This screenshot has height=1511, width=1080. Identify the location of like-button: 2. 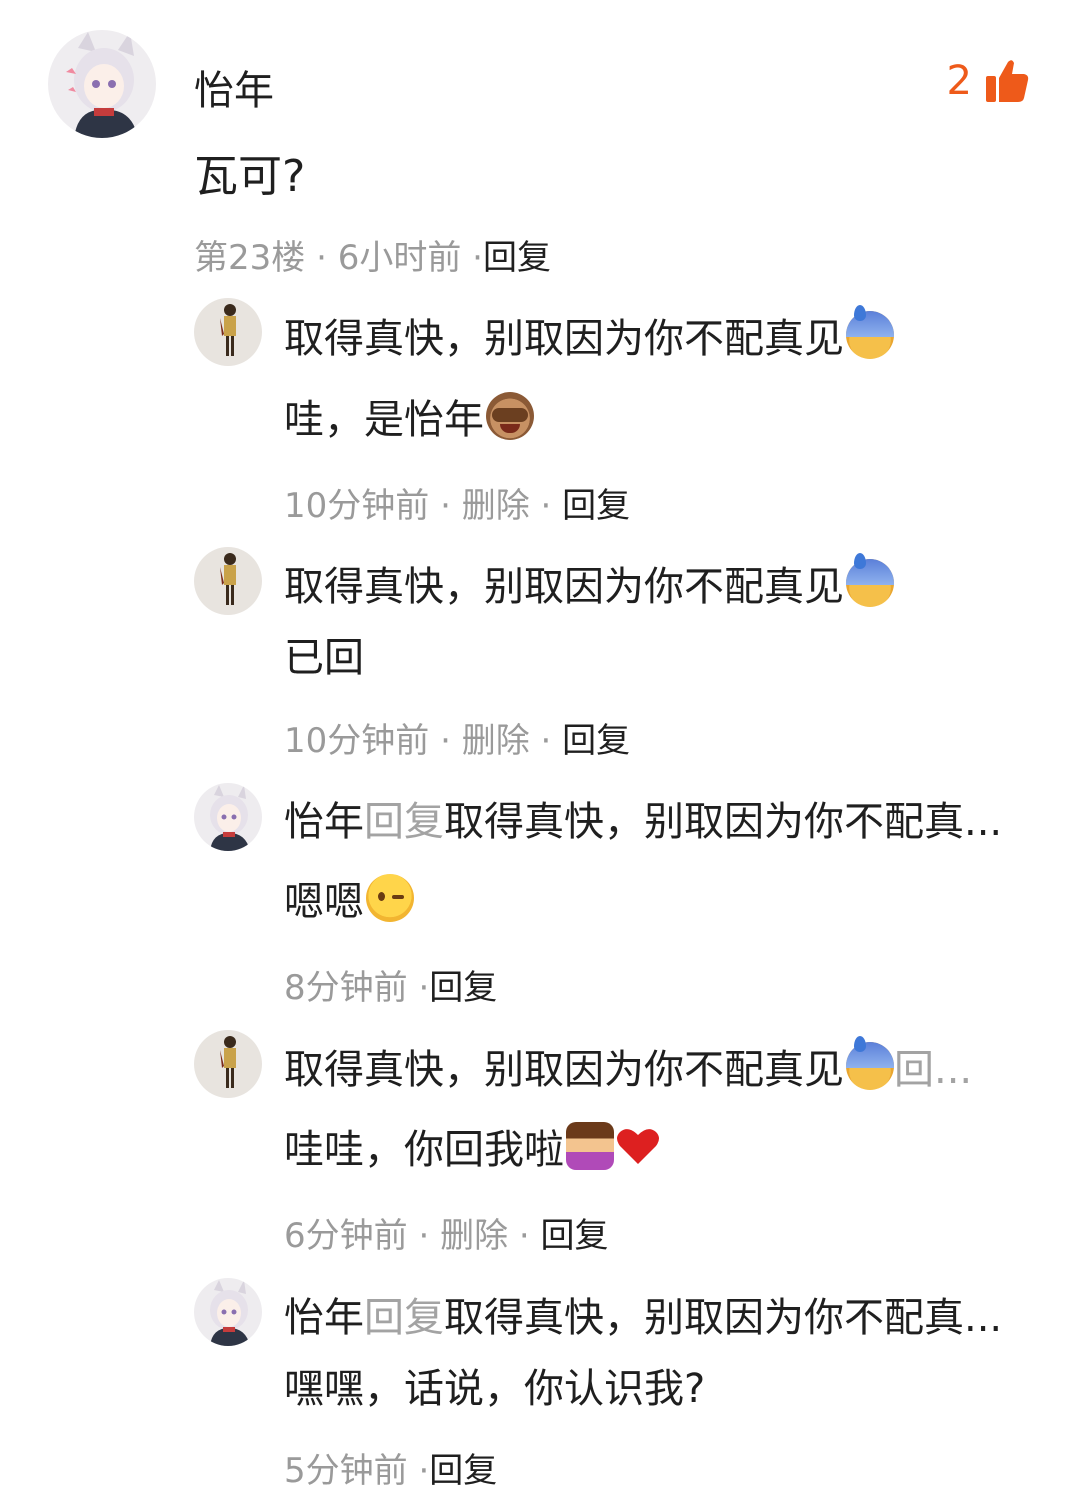
(988, 81).